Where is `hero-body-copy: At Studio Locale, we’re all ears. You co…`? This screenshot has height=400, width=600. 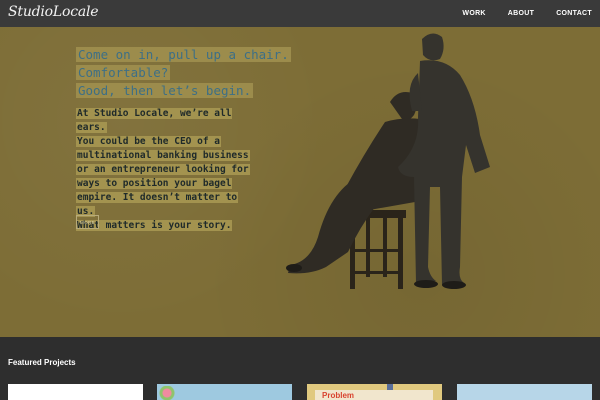 hero-body-copy: At Studio Locale, we’re all ears. You co… is located at coordinates (163, 170).